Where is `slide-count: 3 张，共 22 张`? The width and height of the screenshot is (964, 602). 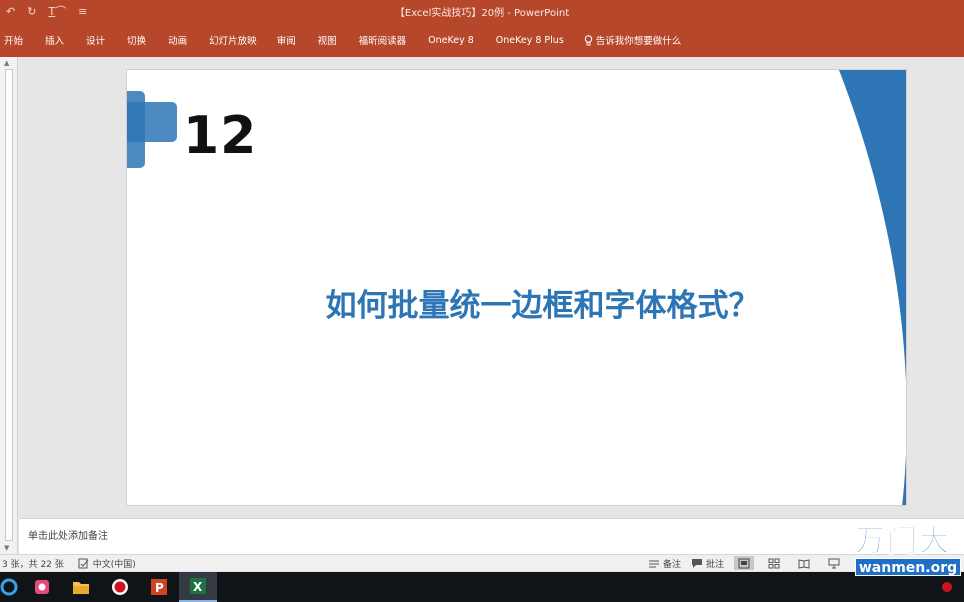 slide-count: 3 张，共 22 张 is located at coordinates (33, 565).